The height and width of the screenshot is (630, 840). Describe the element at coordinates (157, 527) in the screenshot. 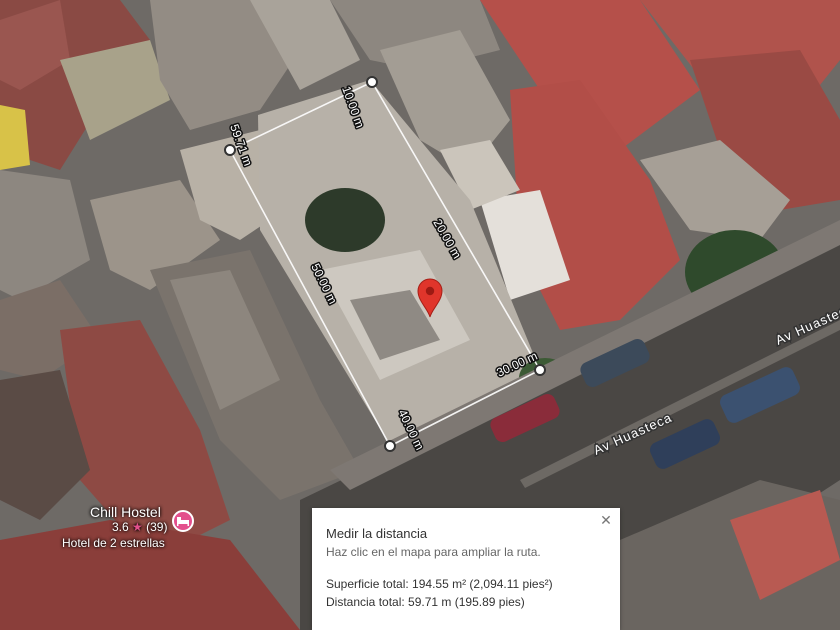

I see `poi-review-count: (39)` at that location.